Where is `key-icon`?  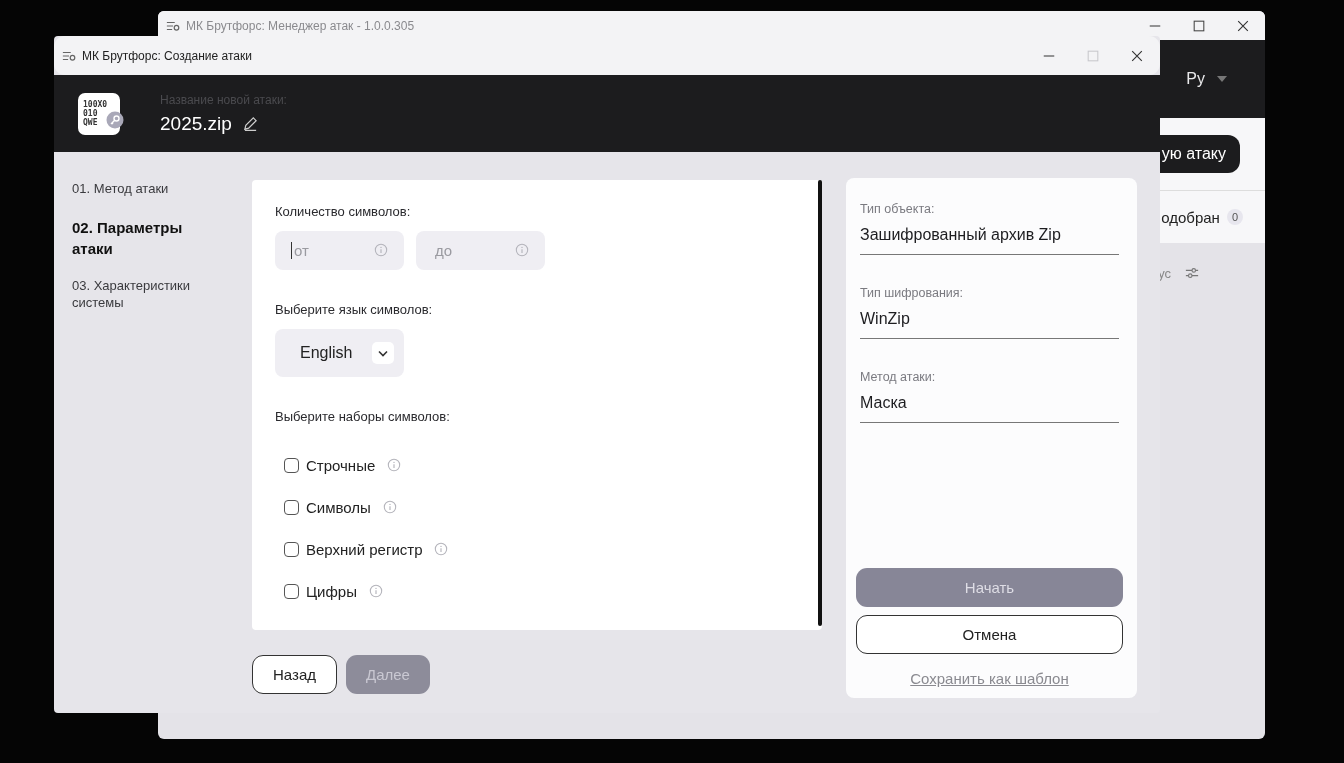
key-icon is located at coordinates (115, 119).